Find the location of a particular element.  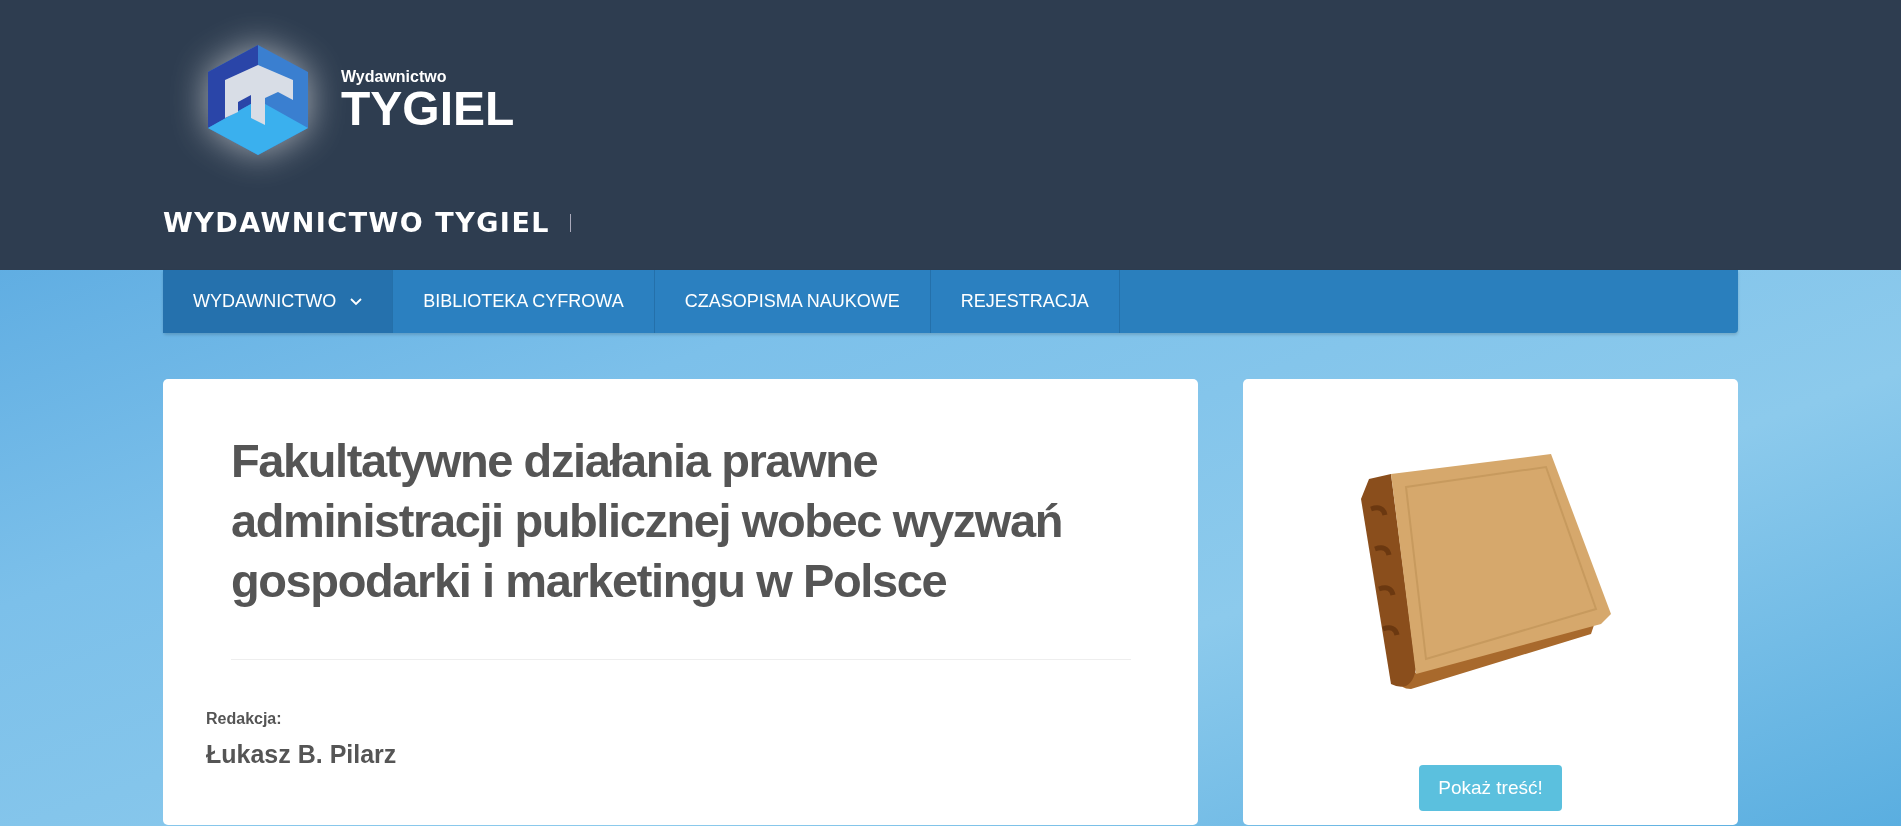

nav-link: REJESTRACJA is located at coordinates (1025, 301).